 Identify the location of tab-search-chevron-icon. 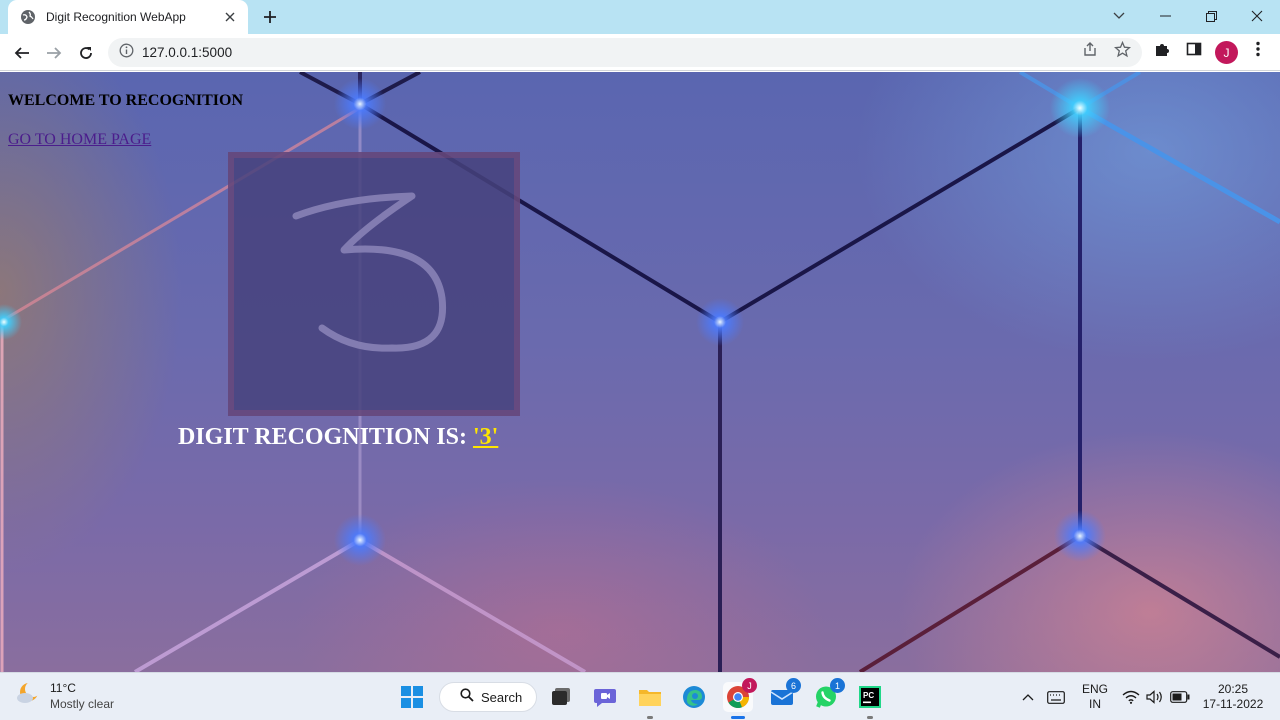
(1119, 16).